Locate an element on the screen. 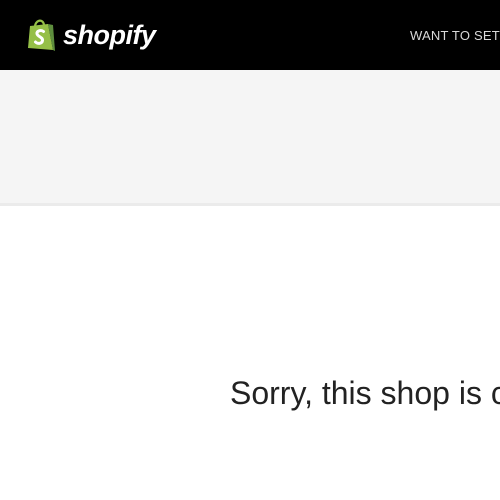 The image size is (500, 500). top-bar: shopify WANT TO SETU is located at coordinates (250, 35).